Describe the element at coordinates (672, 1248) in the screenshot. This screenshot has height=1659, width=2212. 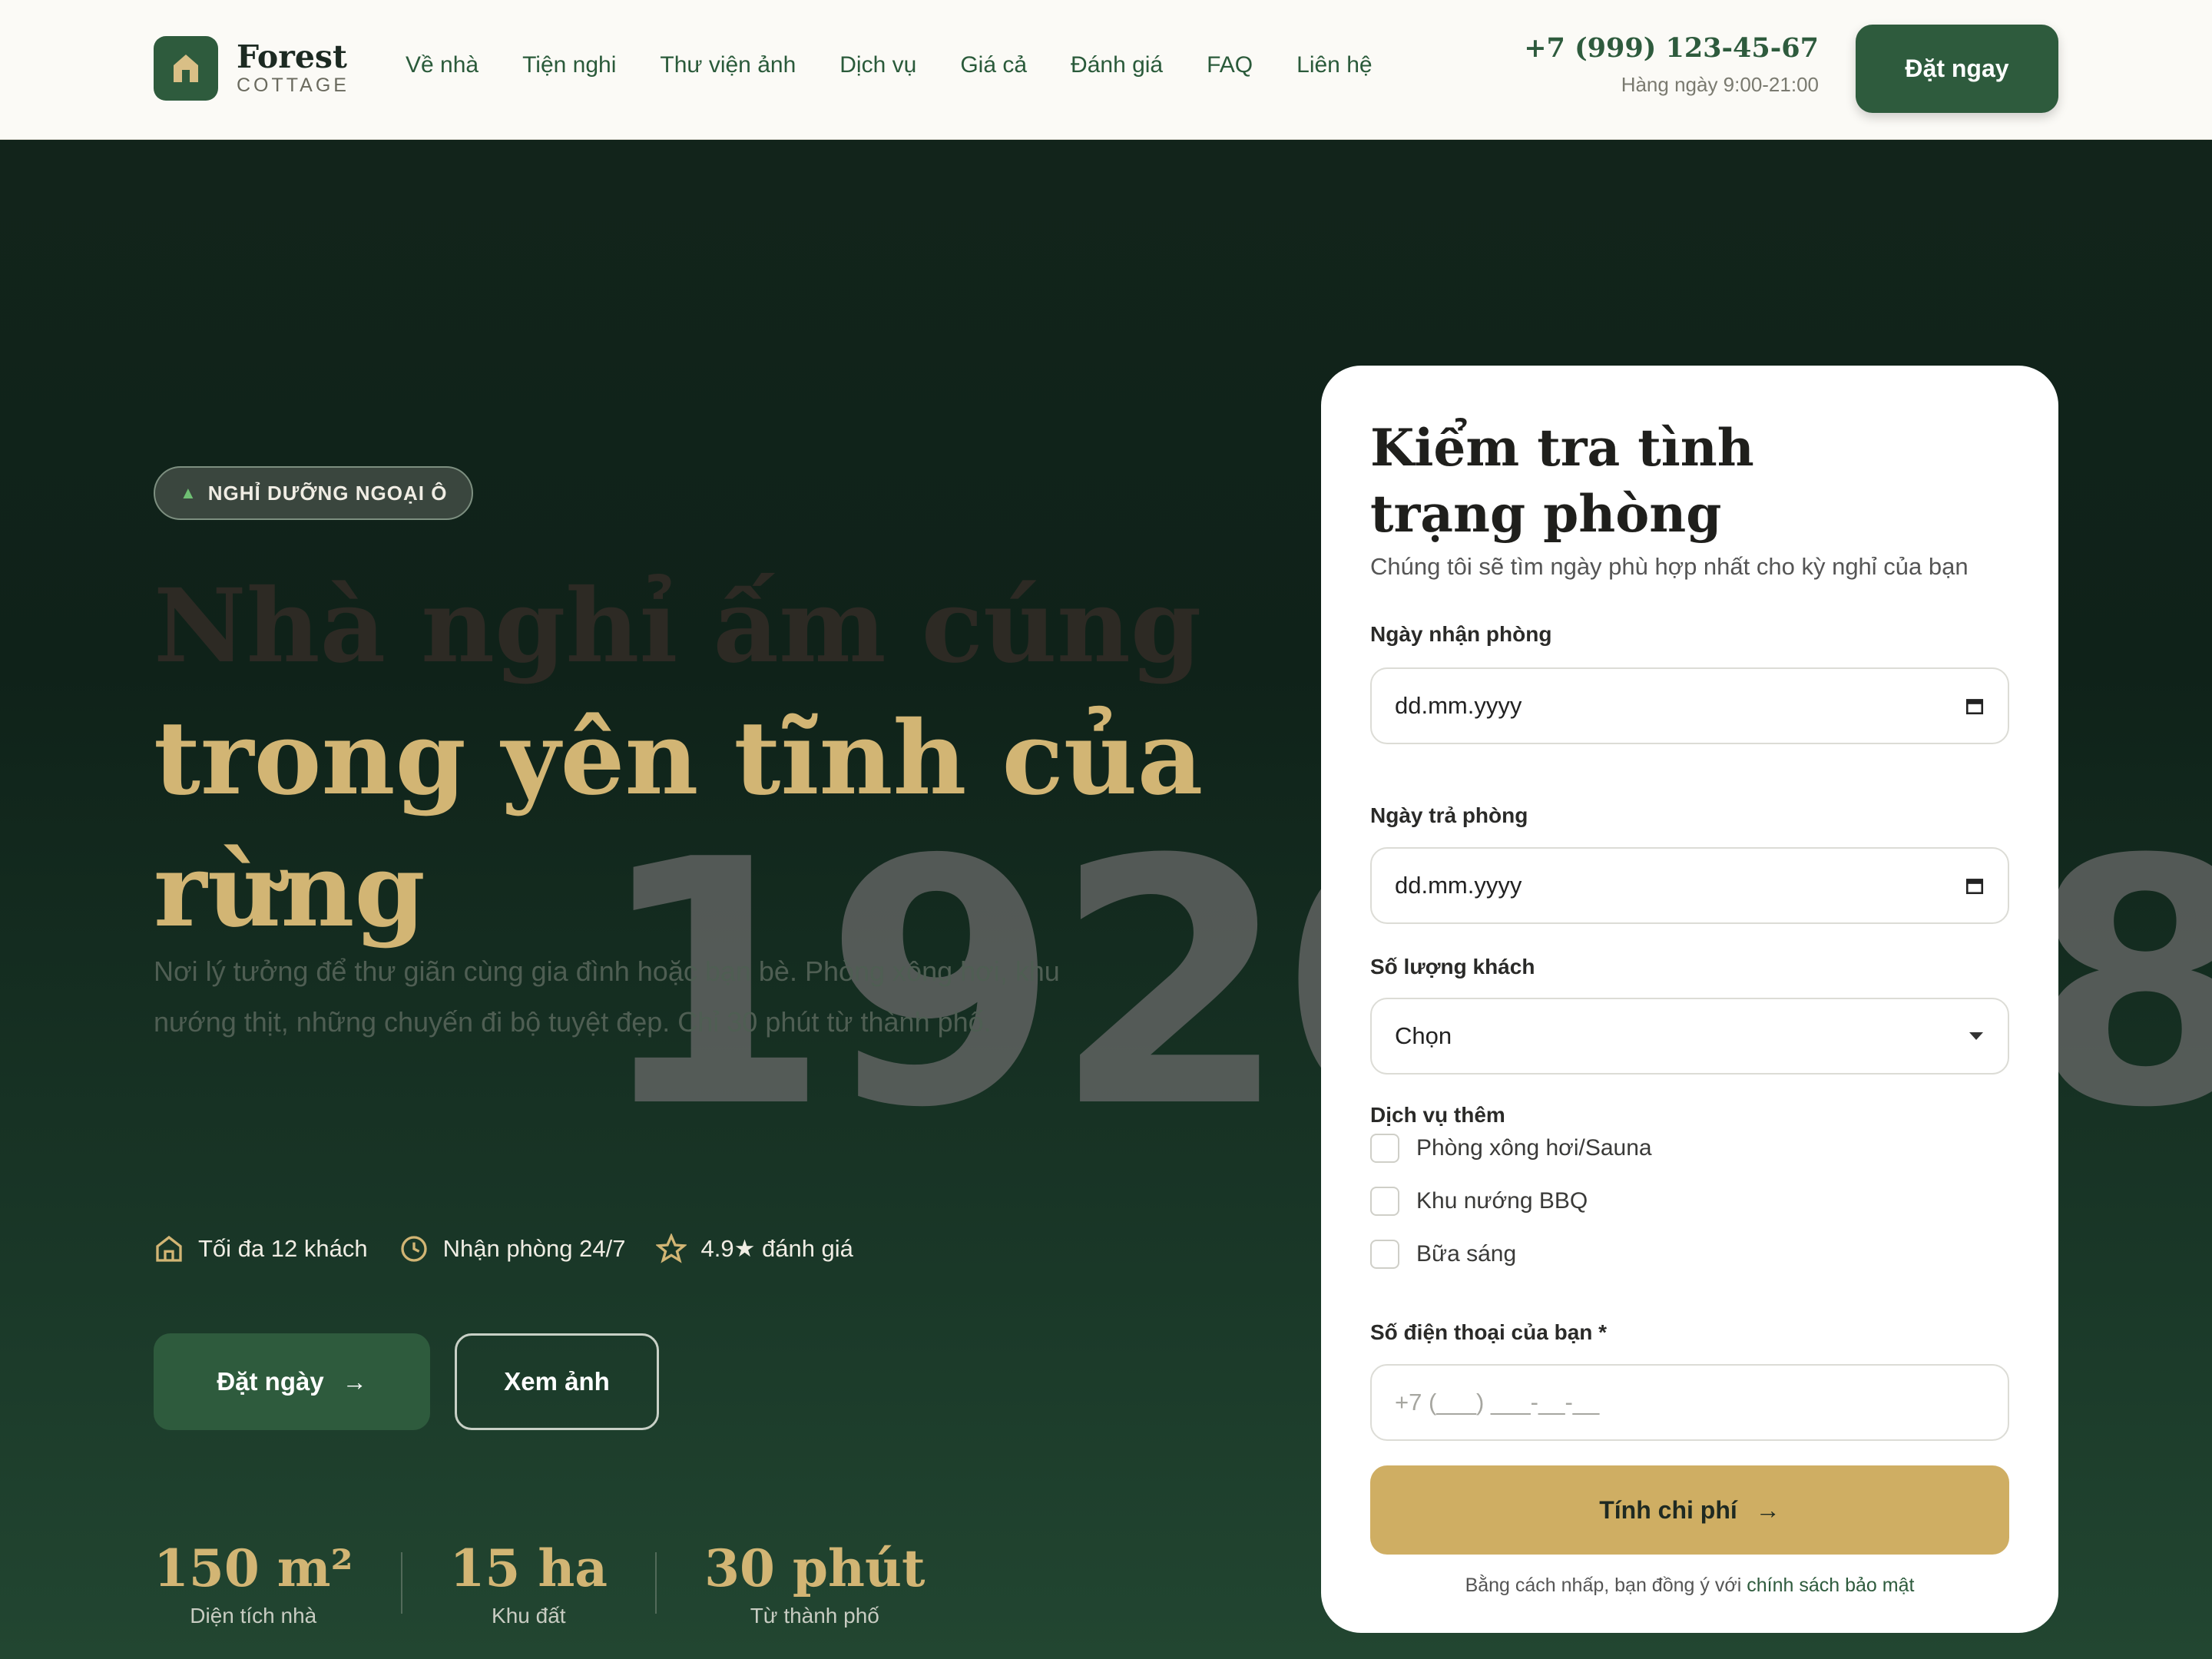
I see `star-icon` at that location.